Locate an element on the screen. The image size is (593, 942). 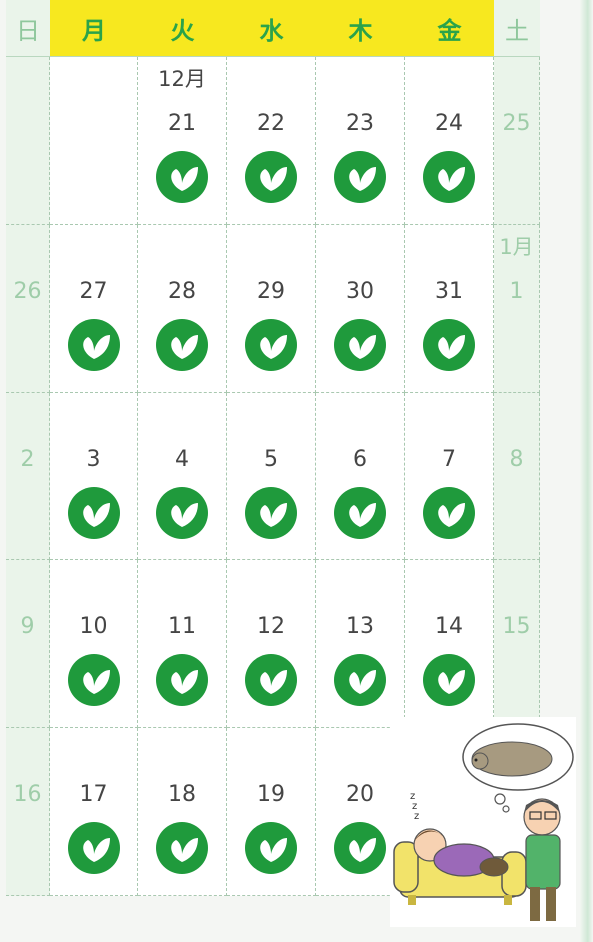
day-number: 30 is located at coordinates (360, 291).